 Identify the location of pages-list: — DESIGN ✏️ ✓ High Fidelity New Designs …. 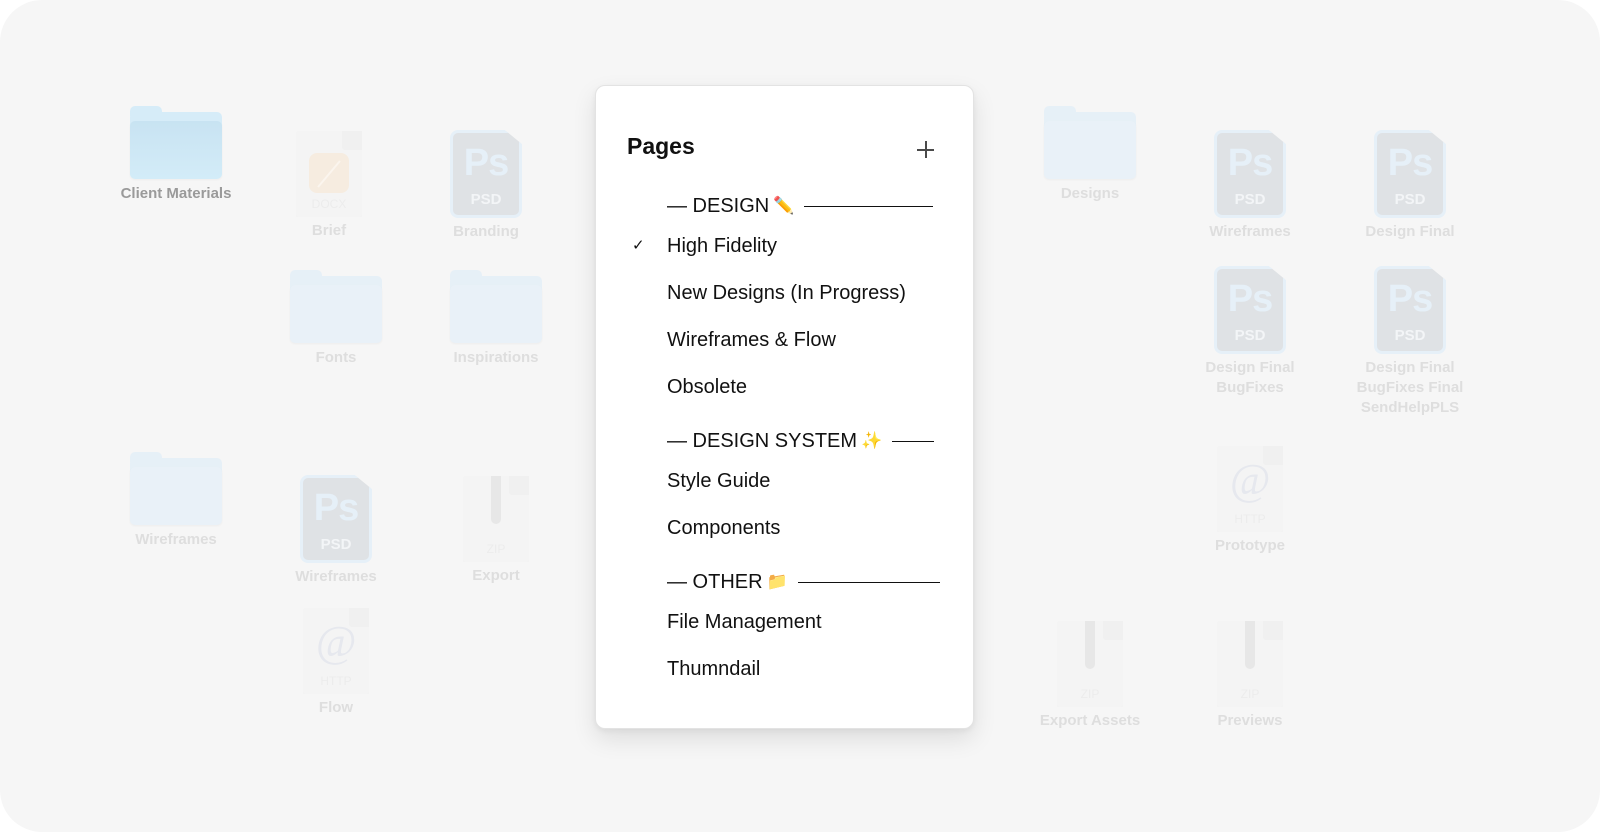
(784, 440).